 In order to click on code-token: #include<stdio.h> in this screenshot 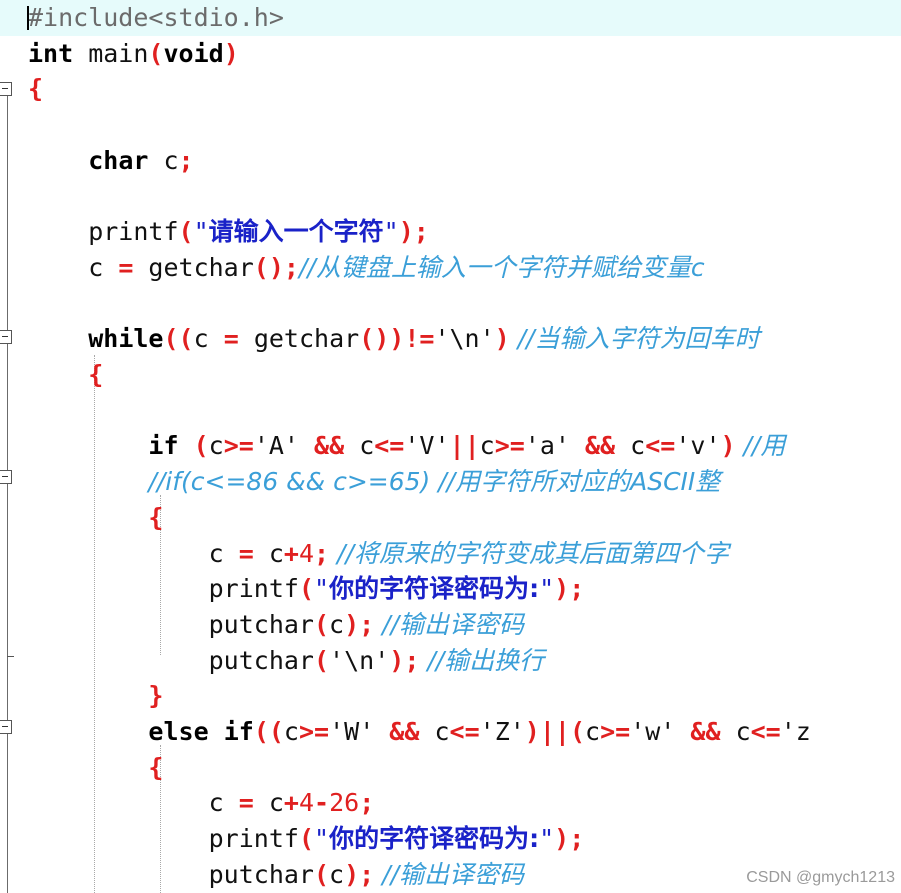, I will do `click(156, 17)`.